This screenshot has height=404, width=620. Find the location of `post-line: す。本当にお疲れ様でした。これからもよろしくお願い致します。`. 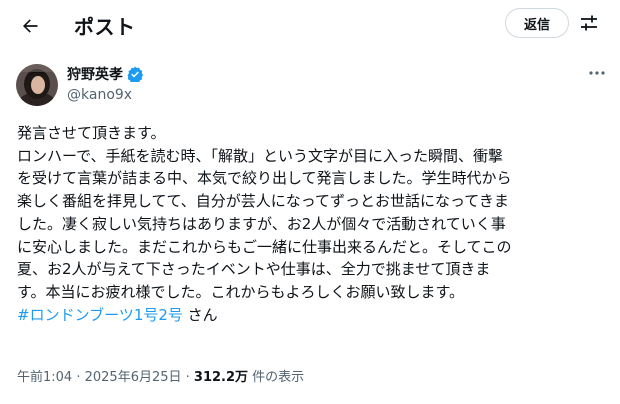

post-line: す。本当にお疲れ様でした。これからもよろしくお願い致します。 is located at coordinates (241, 291).